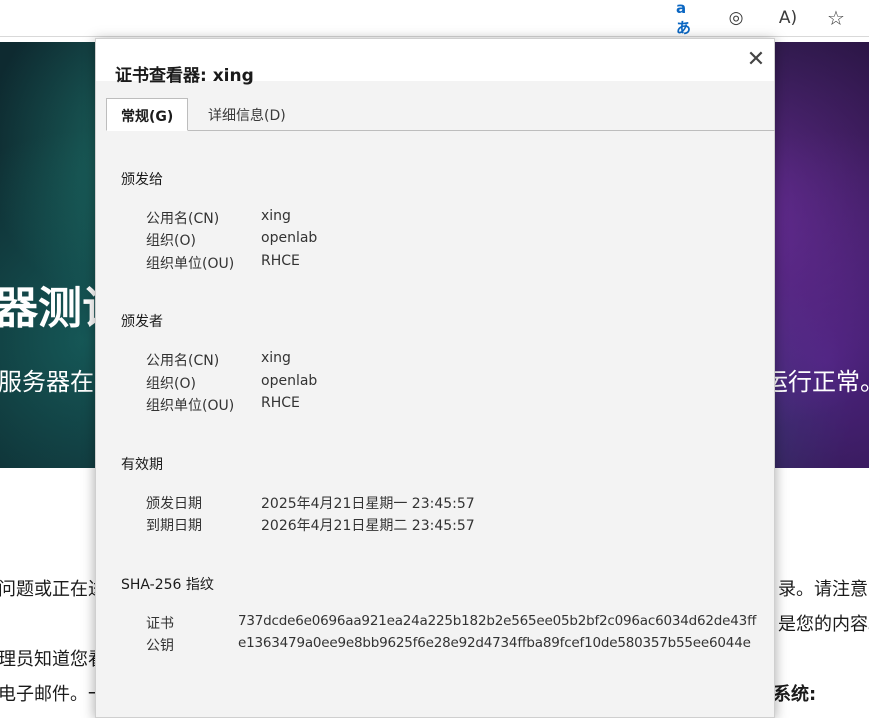  What do you see at coordinates (174, 504) in the screenshot?
I see `issue-date-label: 颁发日期` at bounding box center [174, 504].